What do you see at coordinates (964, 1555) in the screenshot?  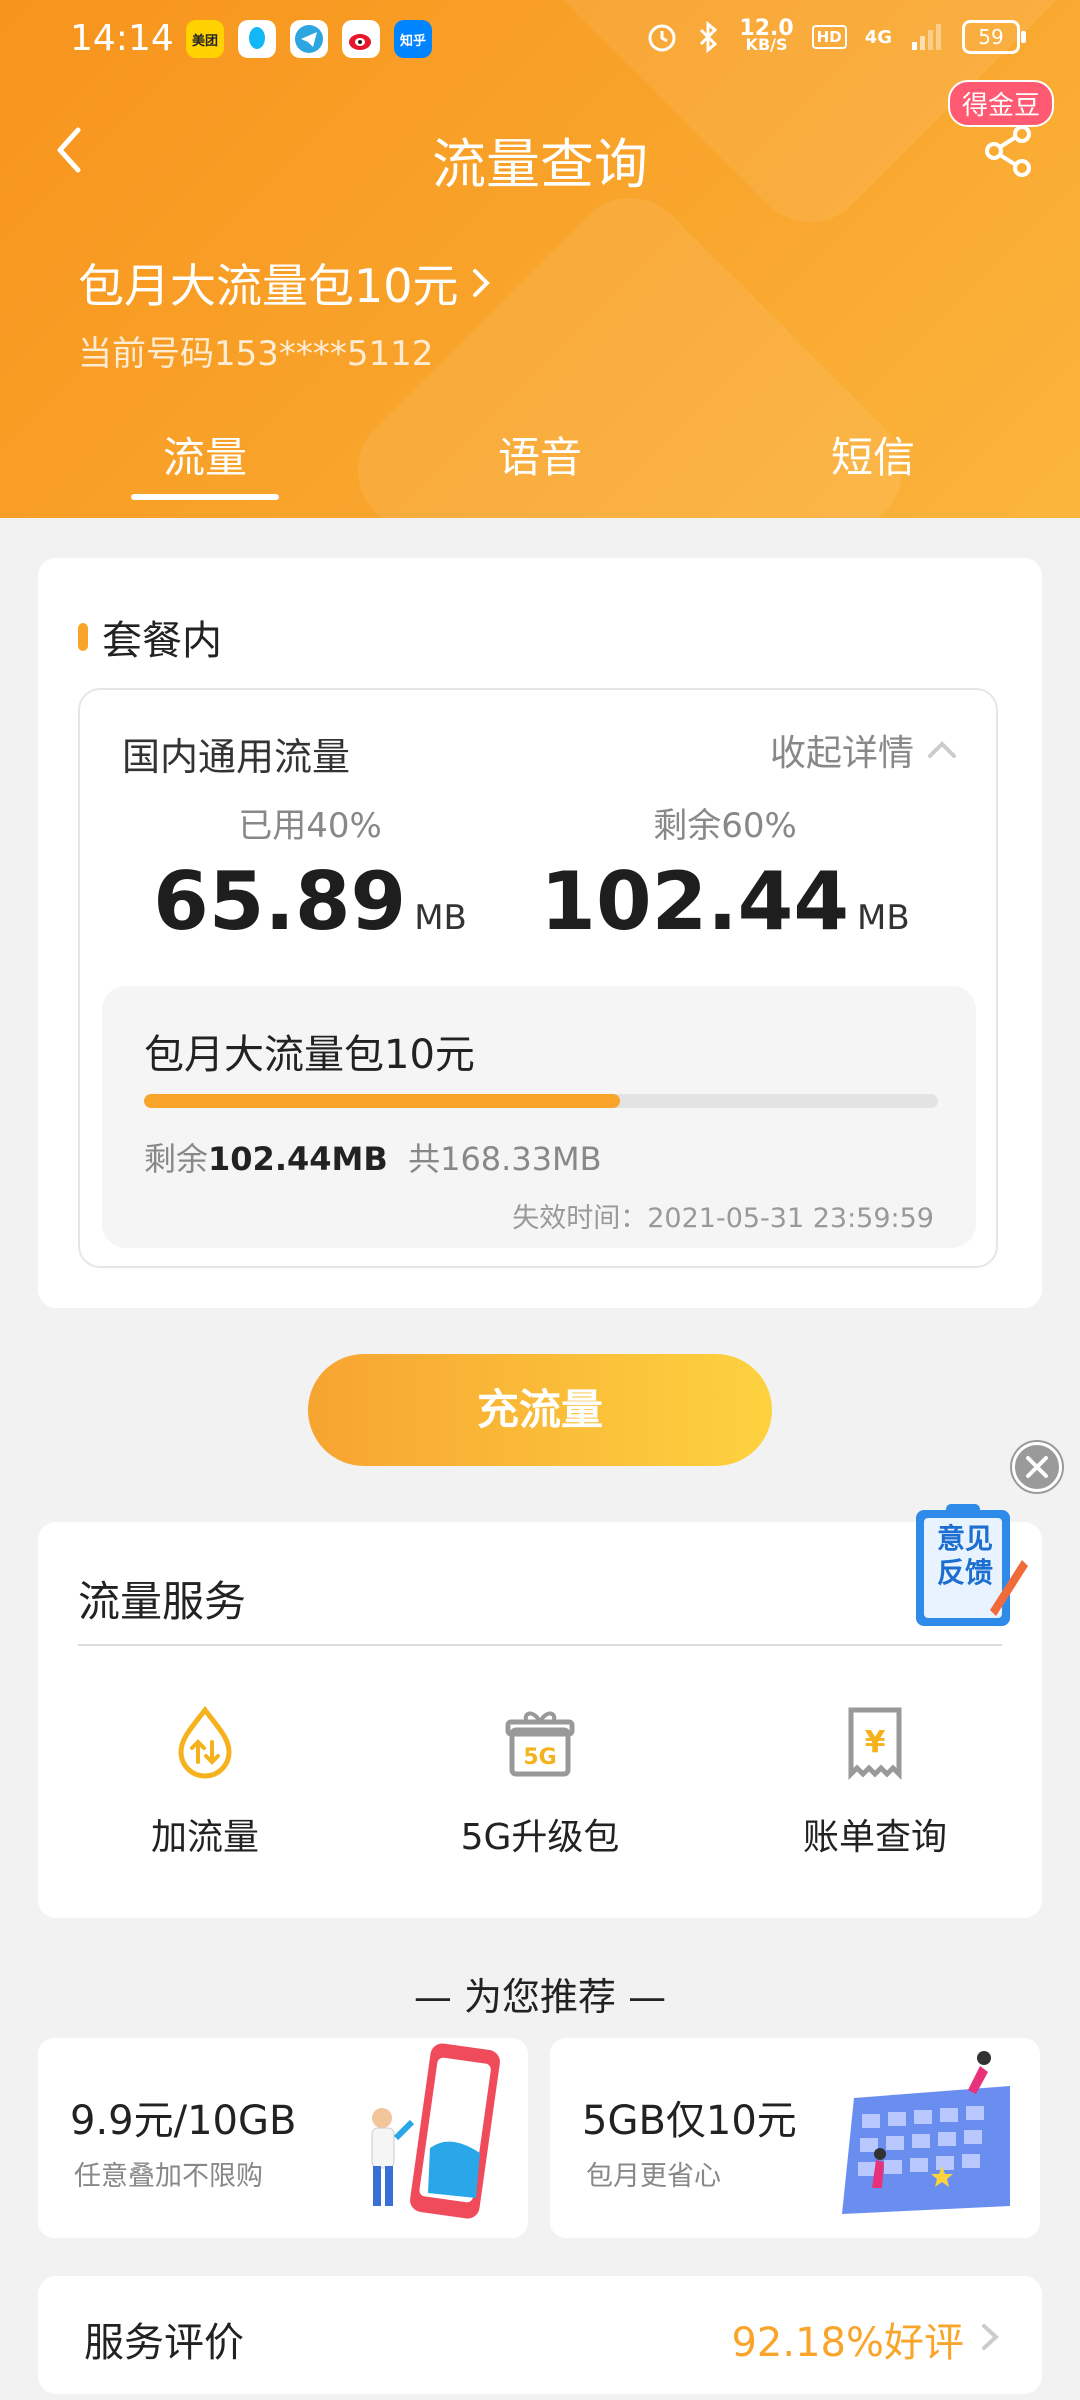 I see `feedback-text: 意见 反馈` at bounding box center [964, 1555].